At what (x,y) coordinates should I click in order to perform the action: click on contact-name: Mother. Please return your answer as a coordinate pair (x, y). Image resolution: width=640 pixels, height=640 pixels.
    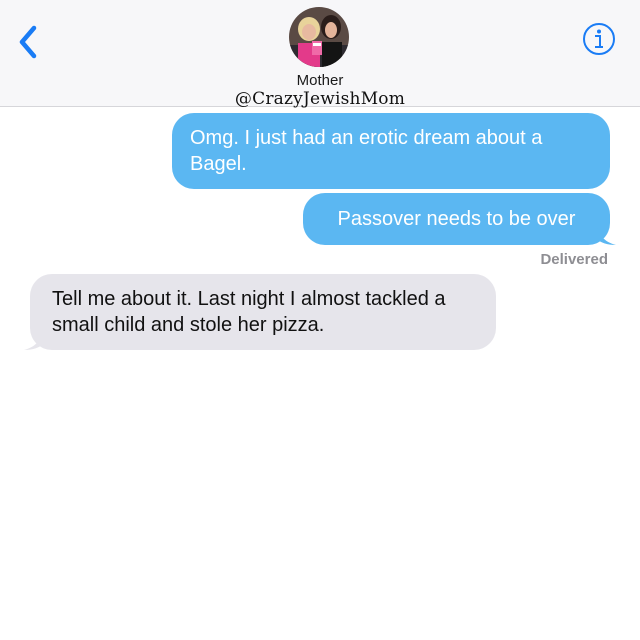
    Looking at the image, I should click on (320, 80).